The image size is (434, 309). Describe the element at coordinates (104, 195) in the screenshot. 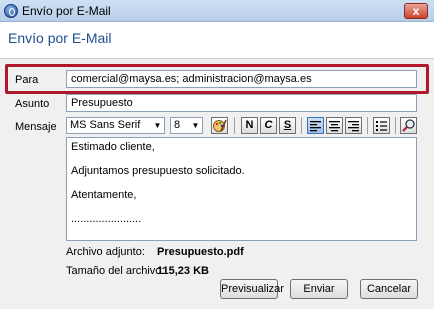

I see `message-line: Atentamente,` at that location.